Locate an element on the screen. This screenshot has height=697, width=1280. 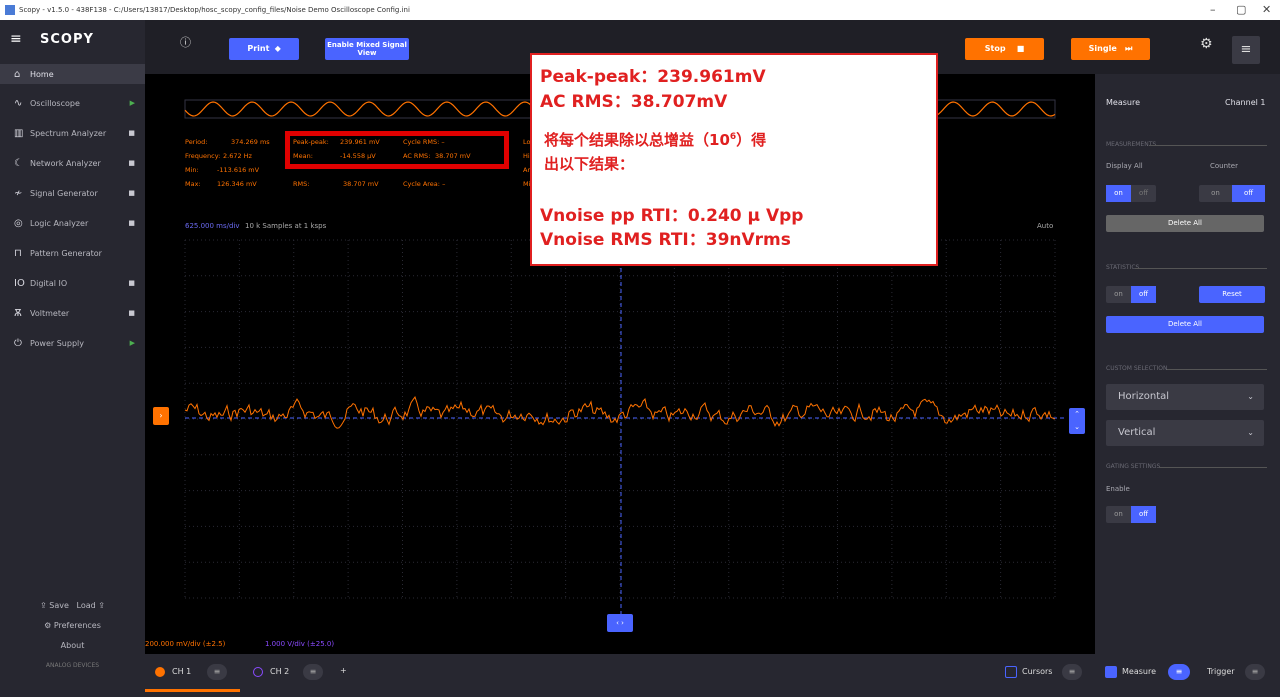
sidebar-item-label: Home is located at coordinates (42, 74).